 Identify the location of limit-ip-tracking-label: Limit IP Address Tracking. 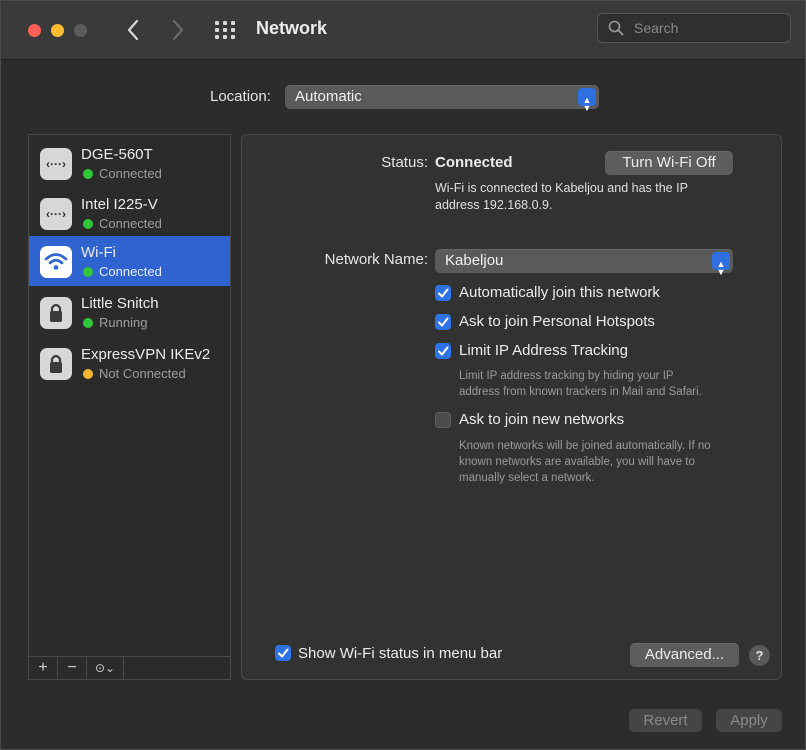
(543, 350).